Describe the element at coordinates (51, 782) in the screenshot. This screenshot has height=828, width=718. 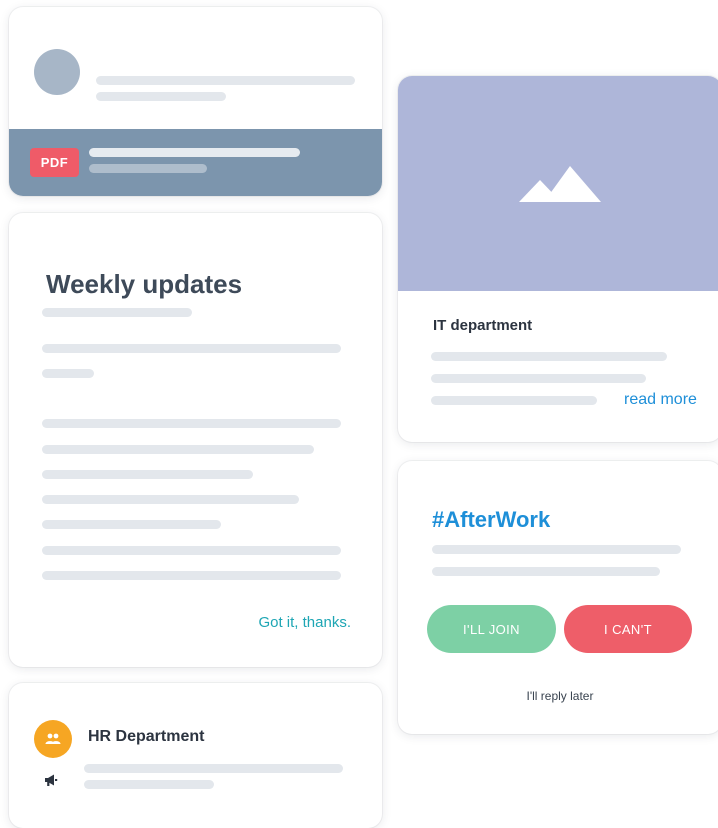
I see `megaphone-icon` at that location.